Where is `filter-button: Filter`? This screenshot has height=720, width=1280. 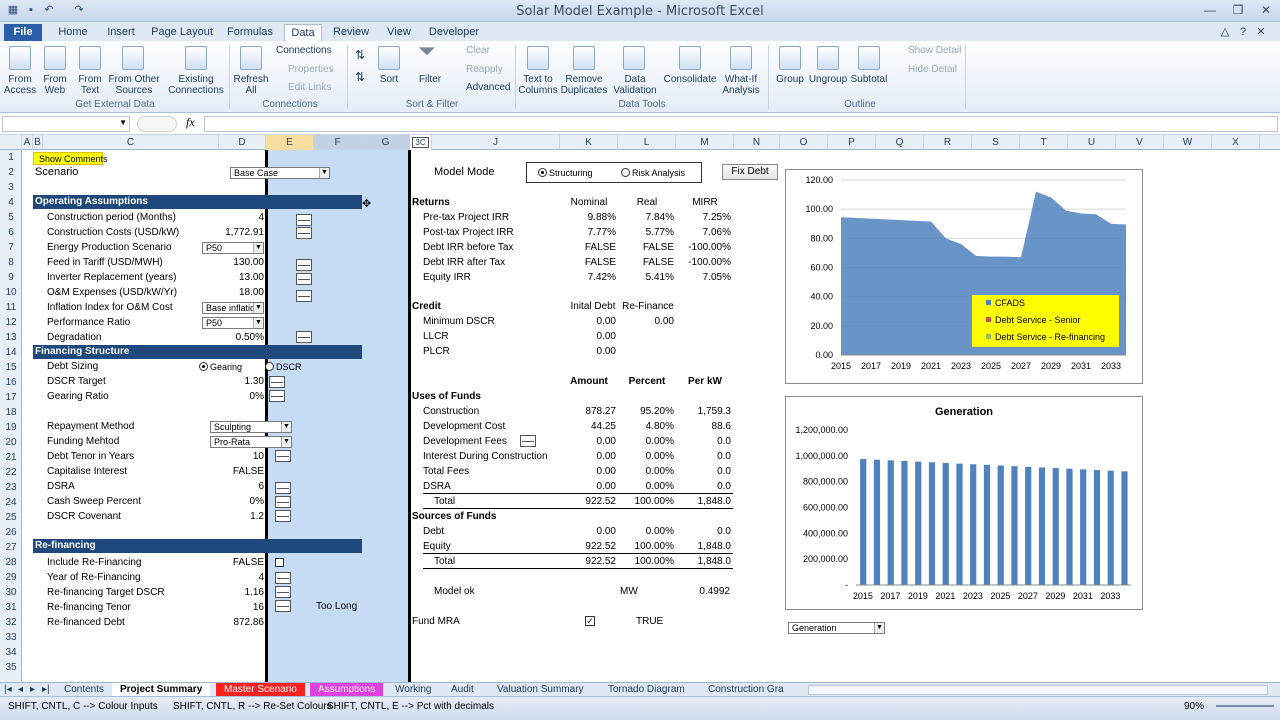
filter-button: Filter is located at coordinates (430, 79).